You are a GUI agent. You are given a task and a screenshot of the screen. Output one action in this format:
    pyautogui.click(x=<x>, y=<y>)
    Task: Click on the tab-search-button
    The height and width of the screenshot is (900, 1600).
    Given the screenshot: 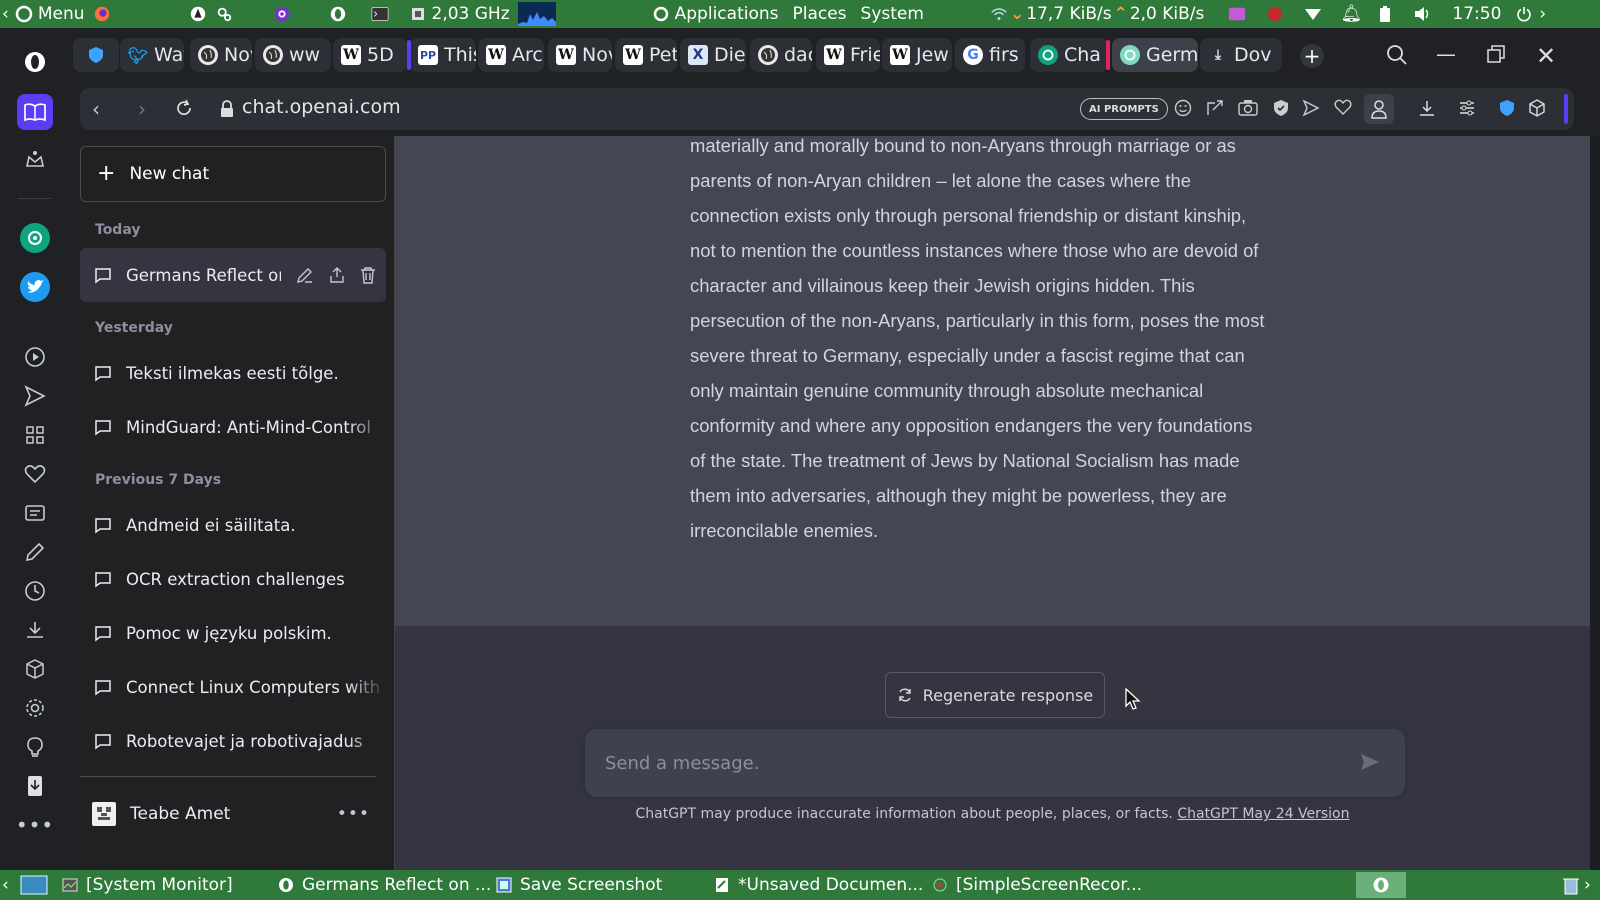 What is the action you would take?
    pyautogui.click(x=1397, y=55)
    